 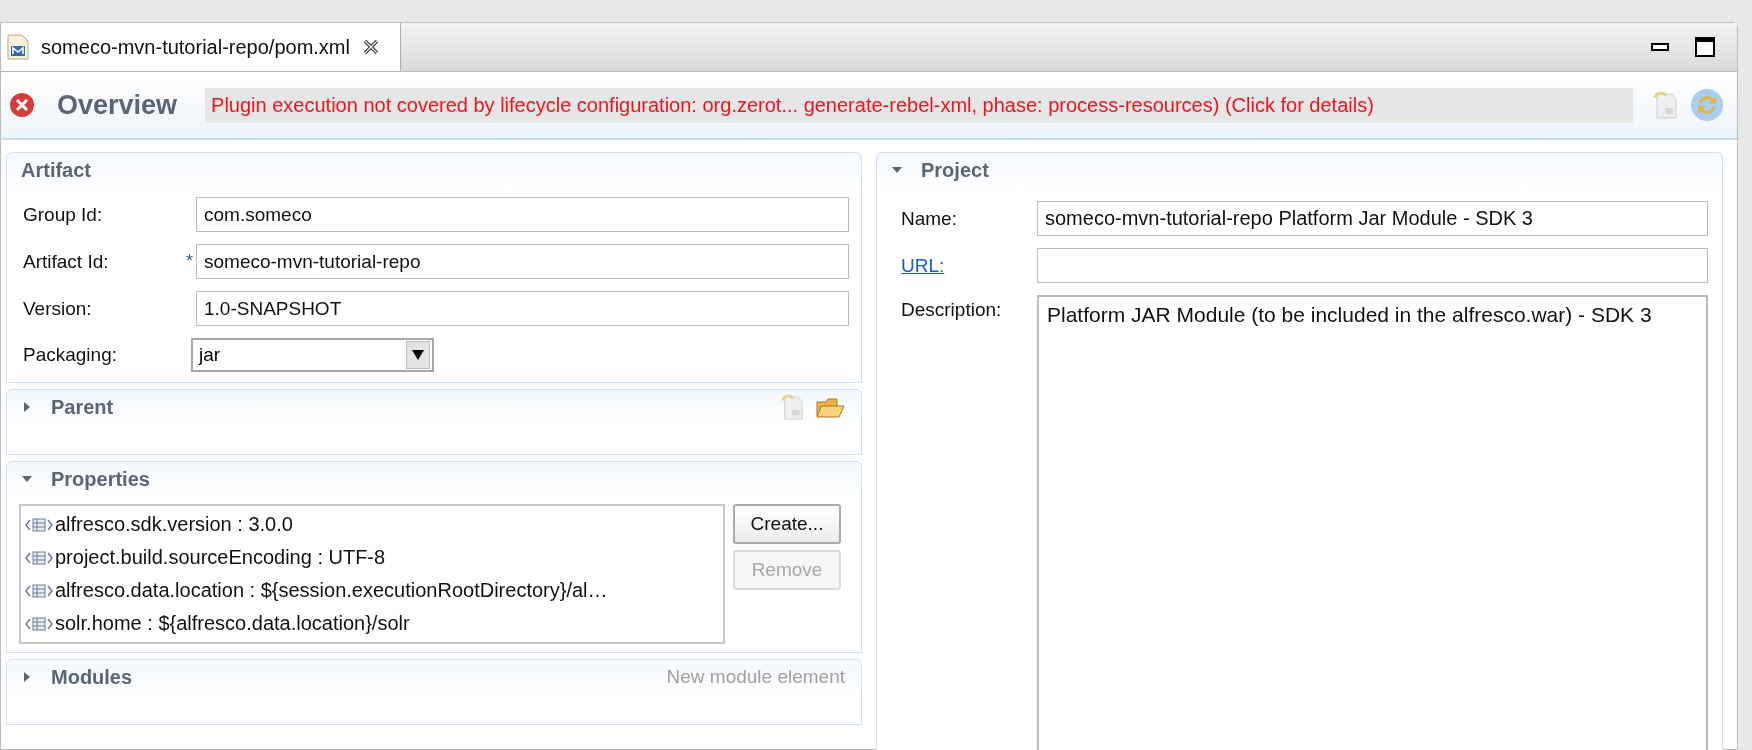 What do you see at coordinates (100, 479) in the screenshot?
I see `section-title: Properties` at bounding box center [100, 479].